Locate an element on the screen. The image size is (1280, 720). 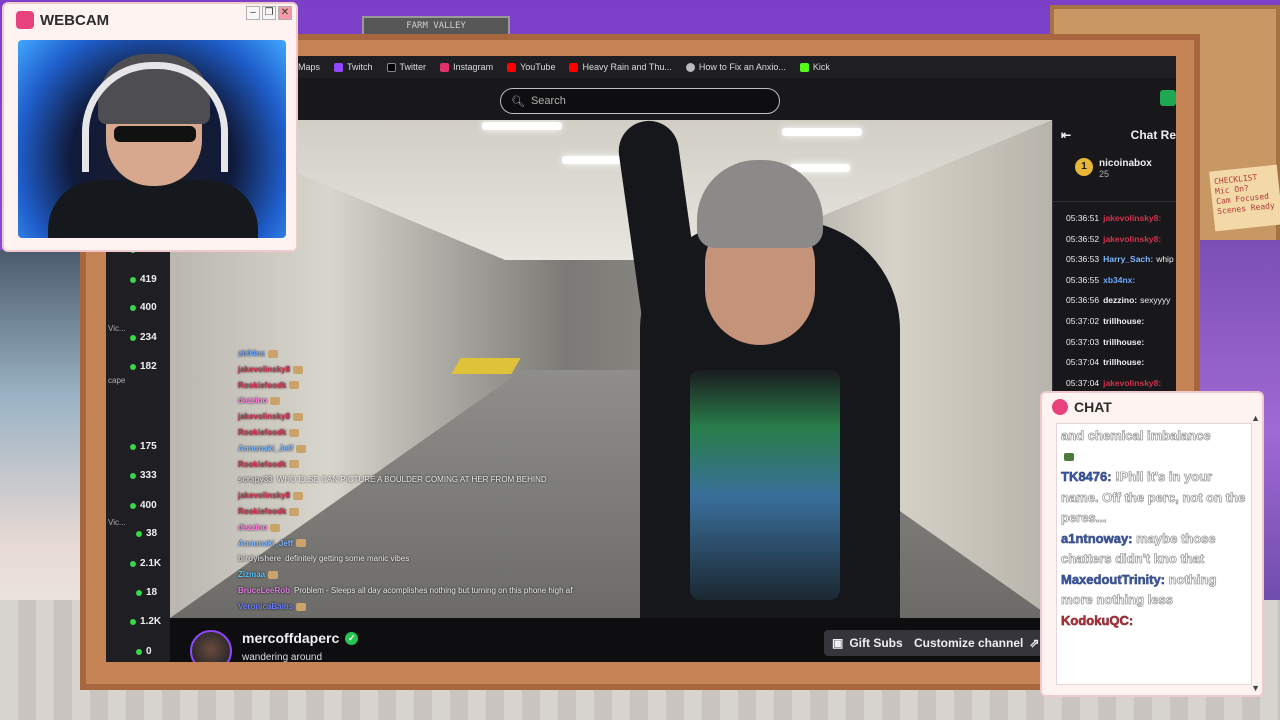
collapse-chat-icon: ⇤ is located at coordinates (1066, 135).